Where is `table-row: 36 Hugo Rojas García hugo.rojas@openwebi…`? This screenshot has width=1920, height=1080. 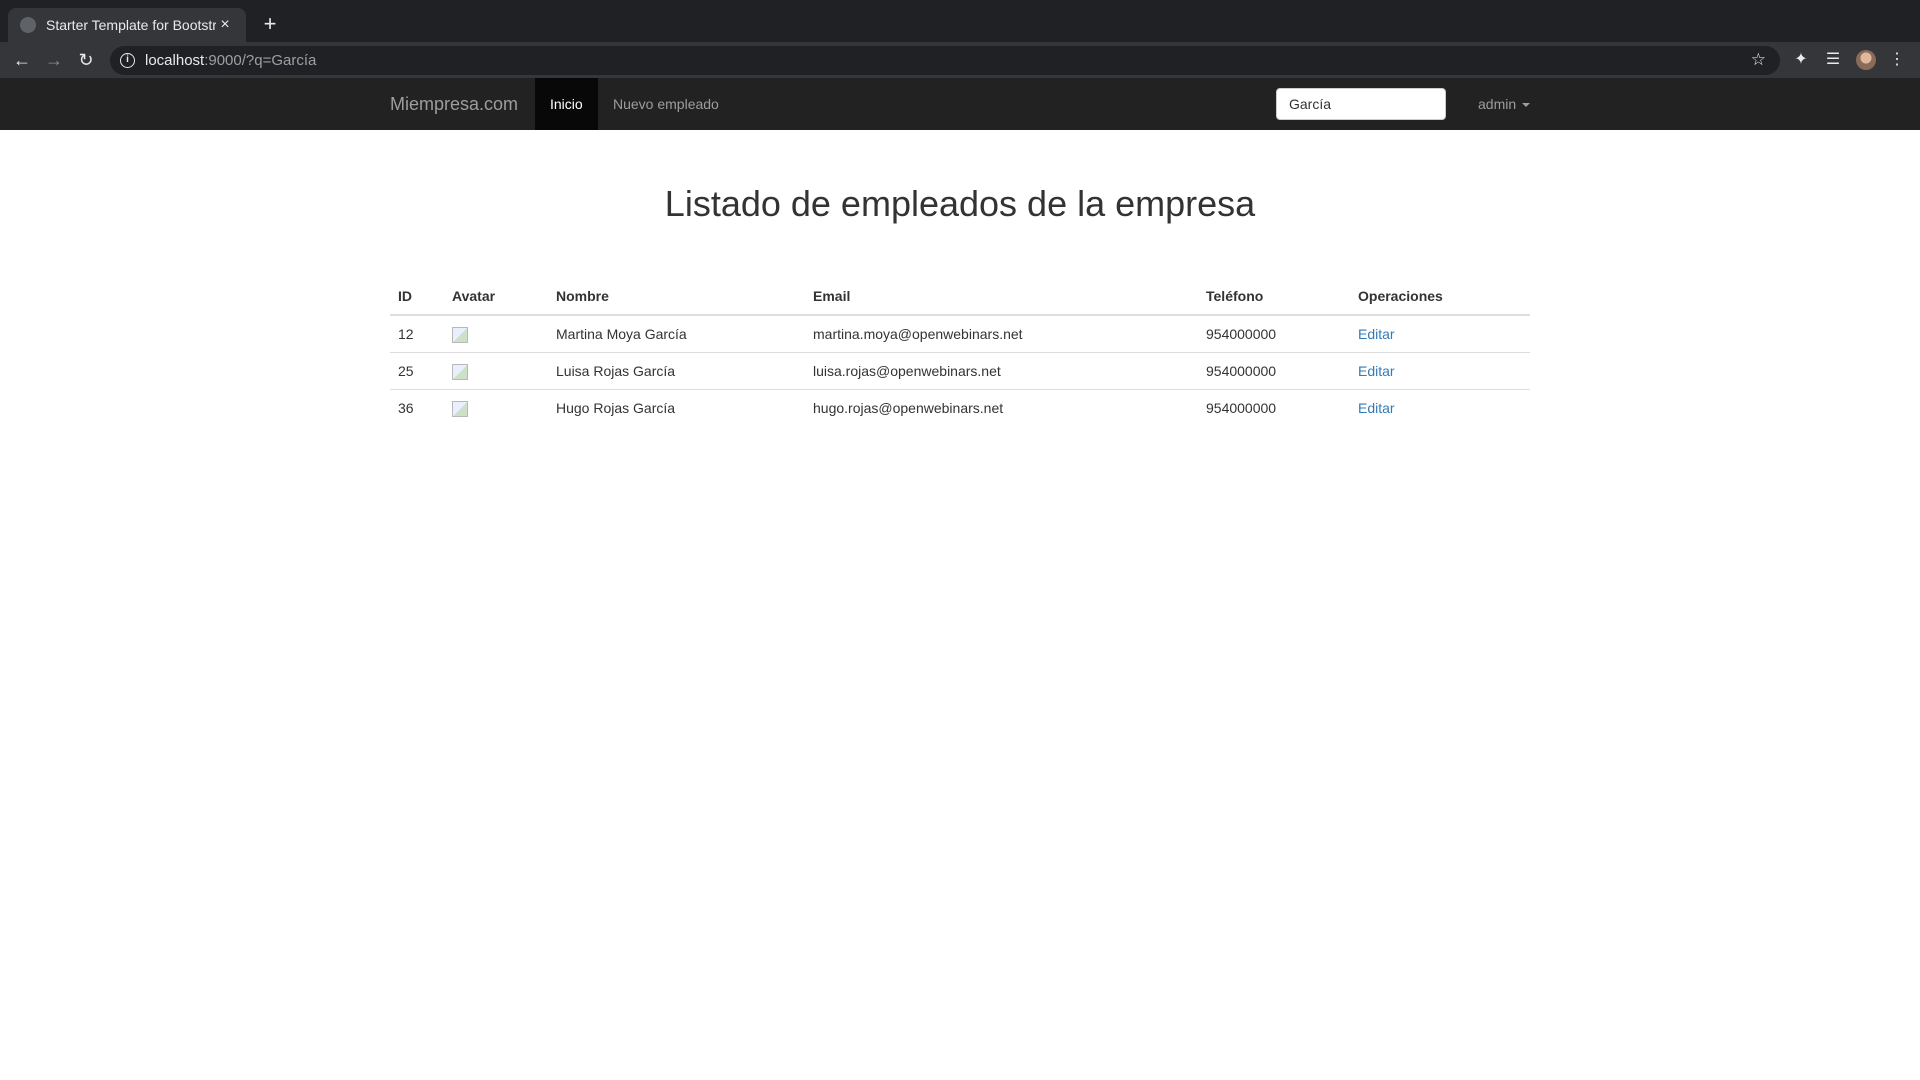
table-row: 36 Hugo Rojas García hugo.rojas@openwebi… is located at coordinates (960, 407).